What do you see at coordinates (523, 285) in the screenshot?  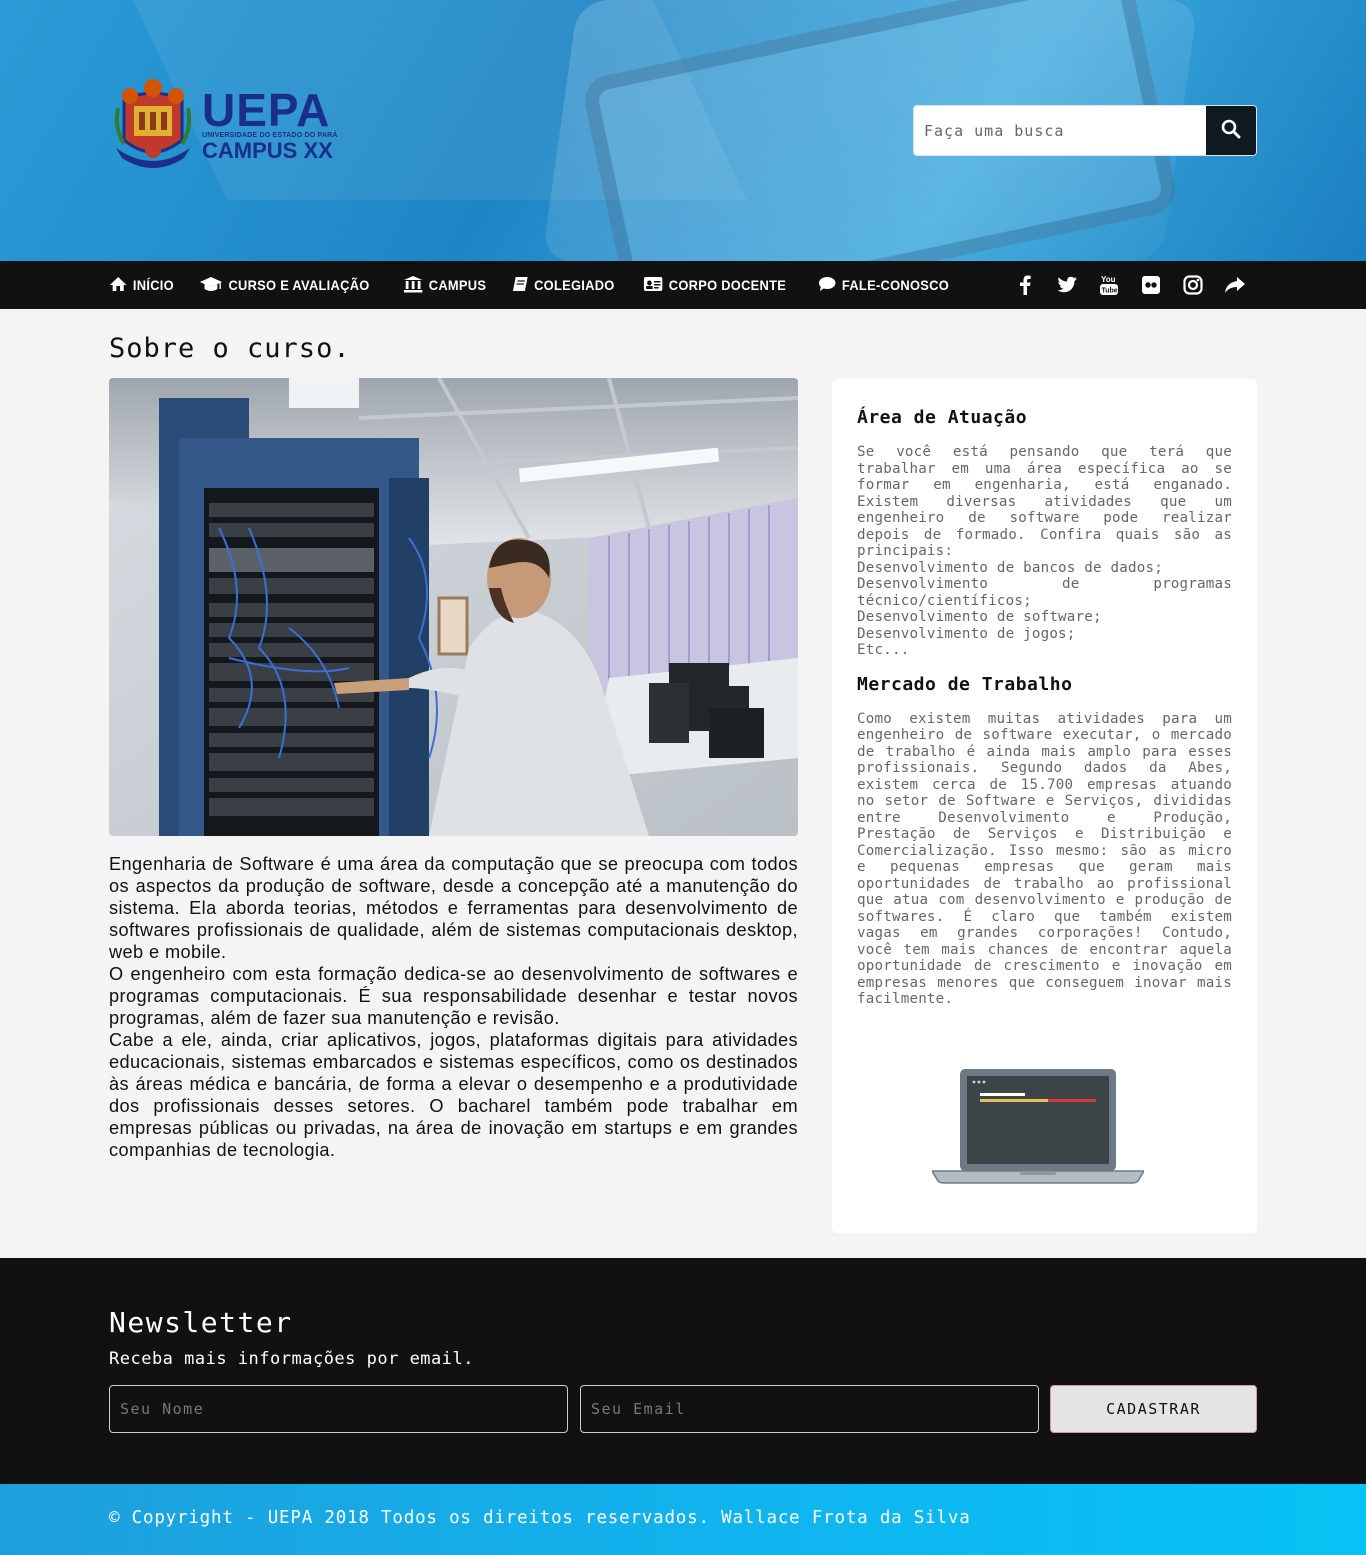 I see `book-icon` at bounding box center [523, 285].